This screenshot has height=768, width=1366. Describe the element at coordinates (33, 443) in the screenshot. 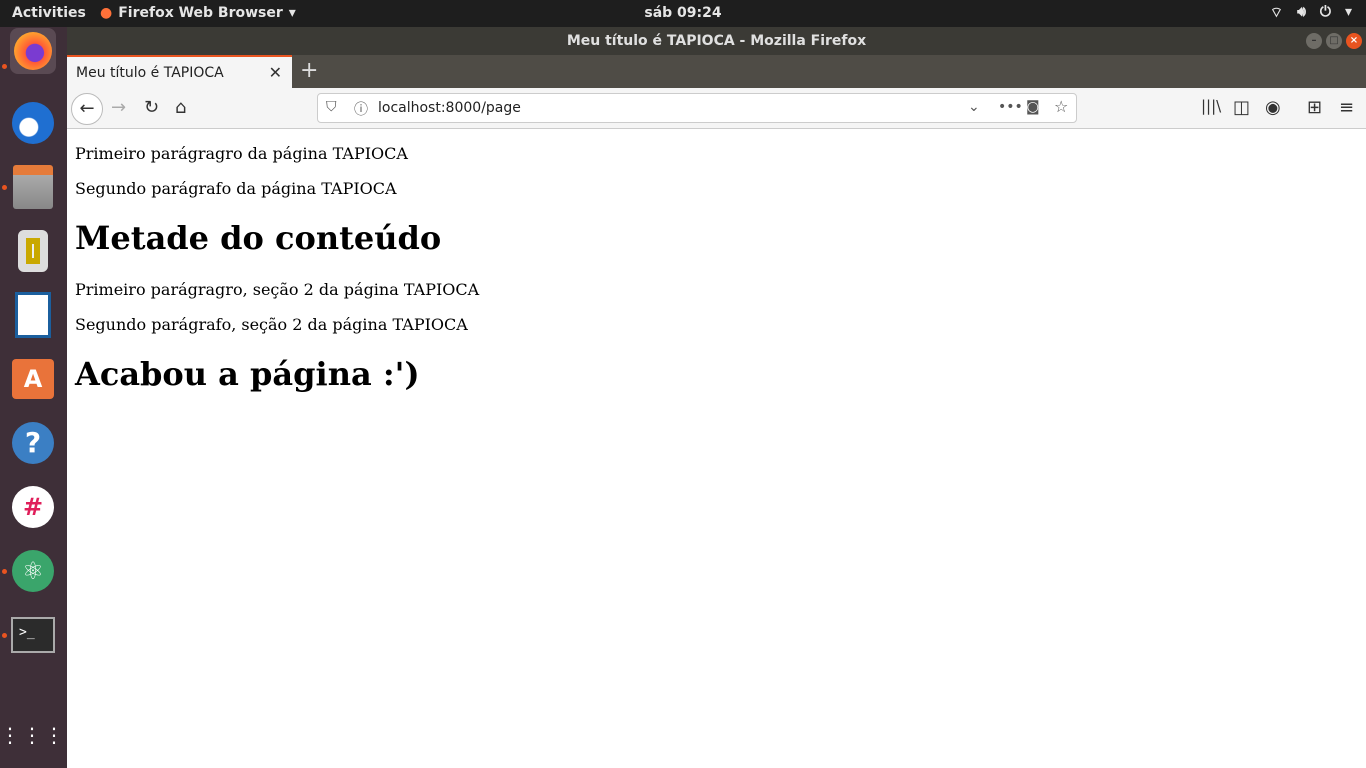

I see `dock-help-icon: ?` at that location.